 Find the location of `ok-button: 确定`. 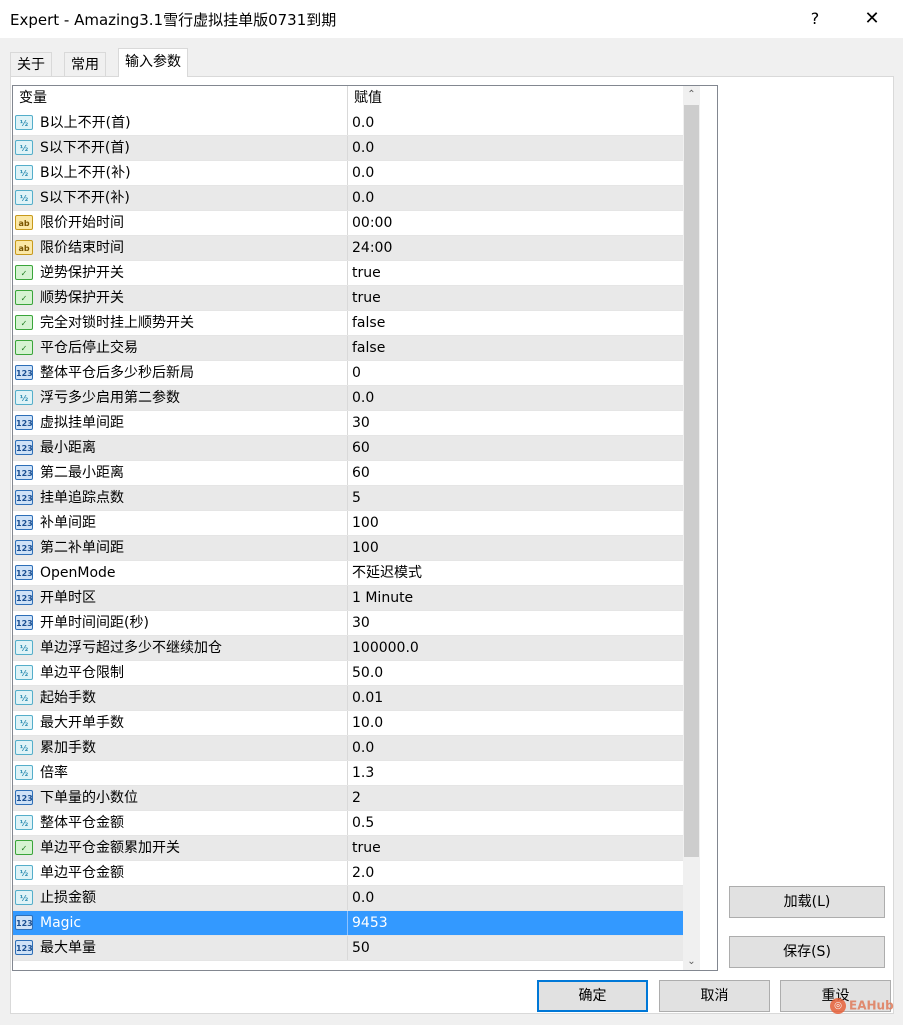

ok-button: 确定 is located at coordinates (592, 996).